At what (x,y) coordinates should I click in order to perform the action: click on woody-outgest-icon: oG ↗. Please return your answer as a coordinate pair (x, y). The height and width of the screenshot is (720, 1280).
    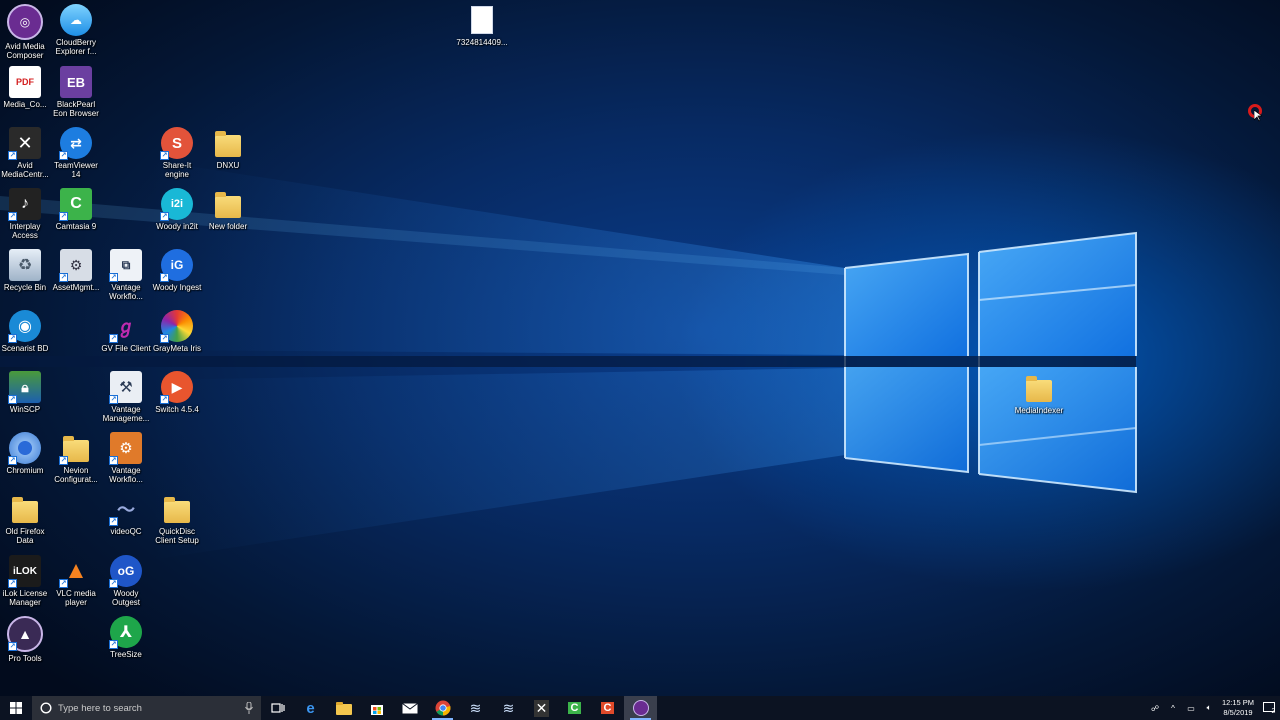
    Looking at the image, I should click on (125, 571).